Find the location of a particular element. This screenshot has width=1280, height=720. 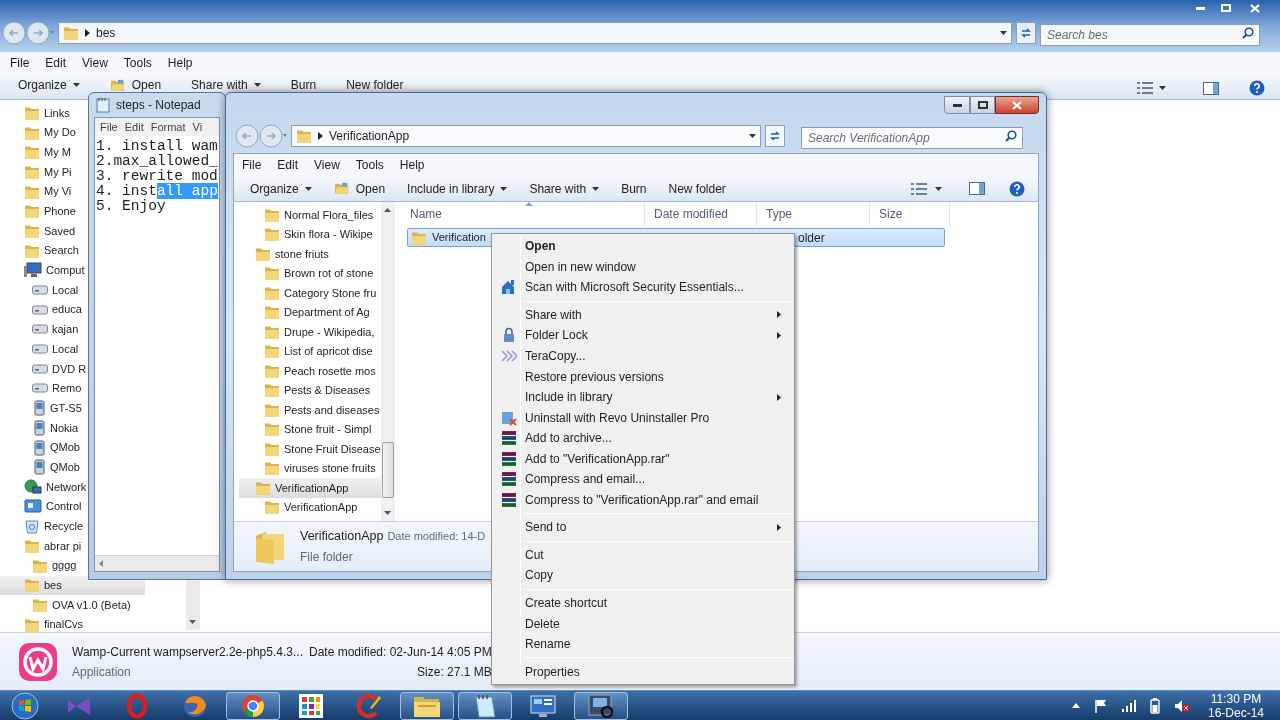

file-type: File folder is located at coordinates (327, 557).